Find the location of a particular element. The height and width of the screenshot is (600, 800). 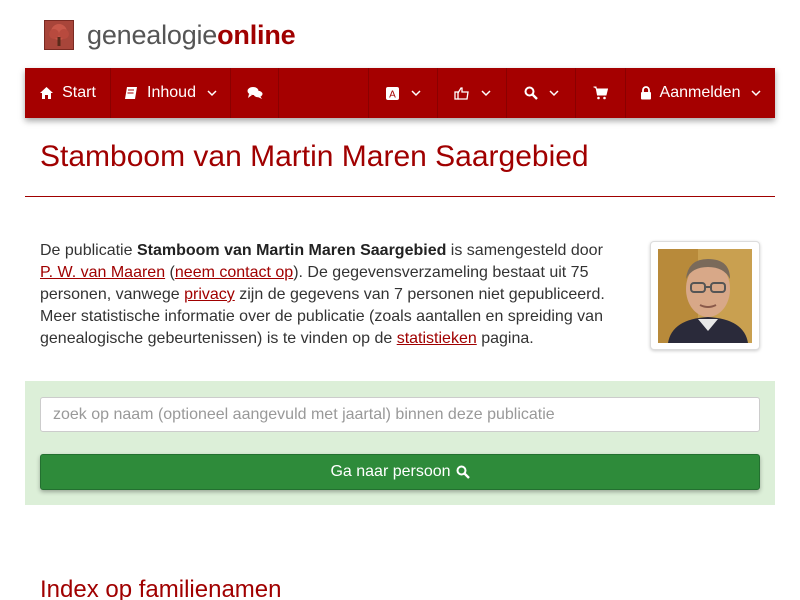

cart-icon is located at coordinates (600, 93).